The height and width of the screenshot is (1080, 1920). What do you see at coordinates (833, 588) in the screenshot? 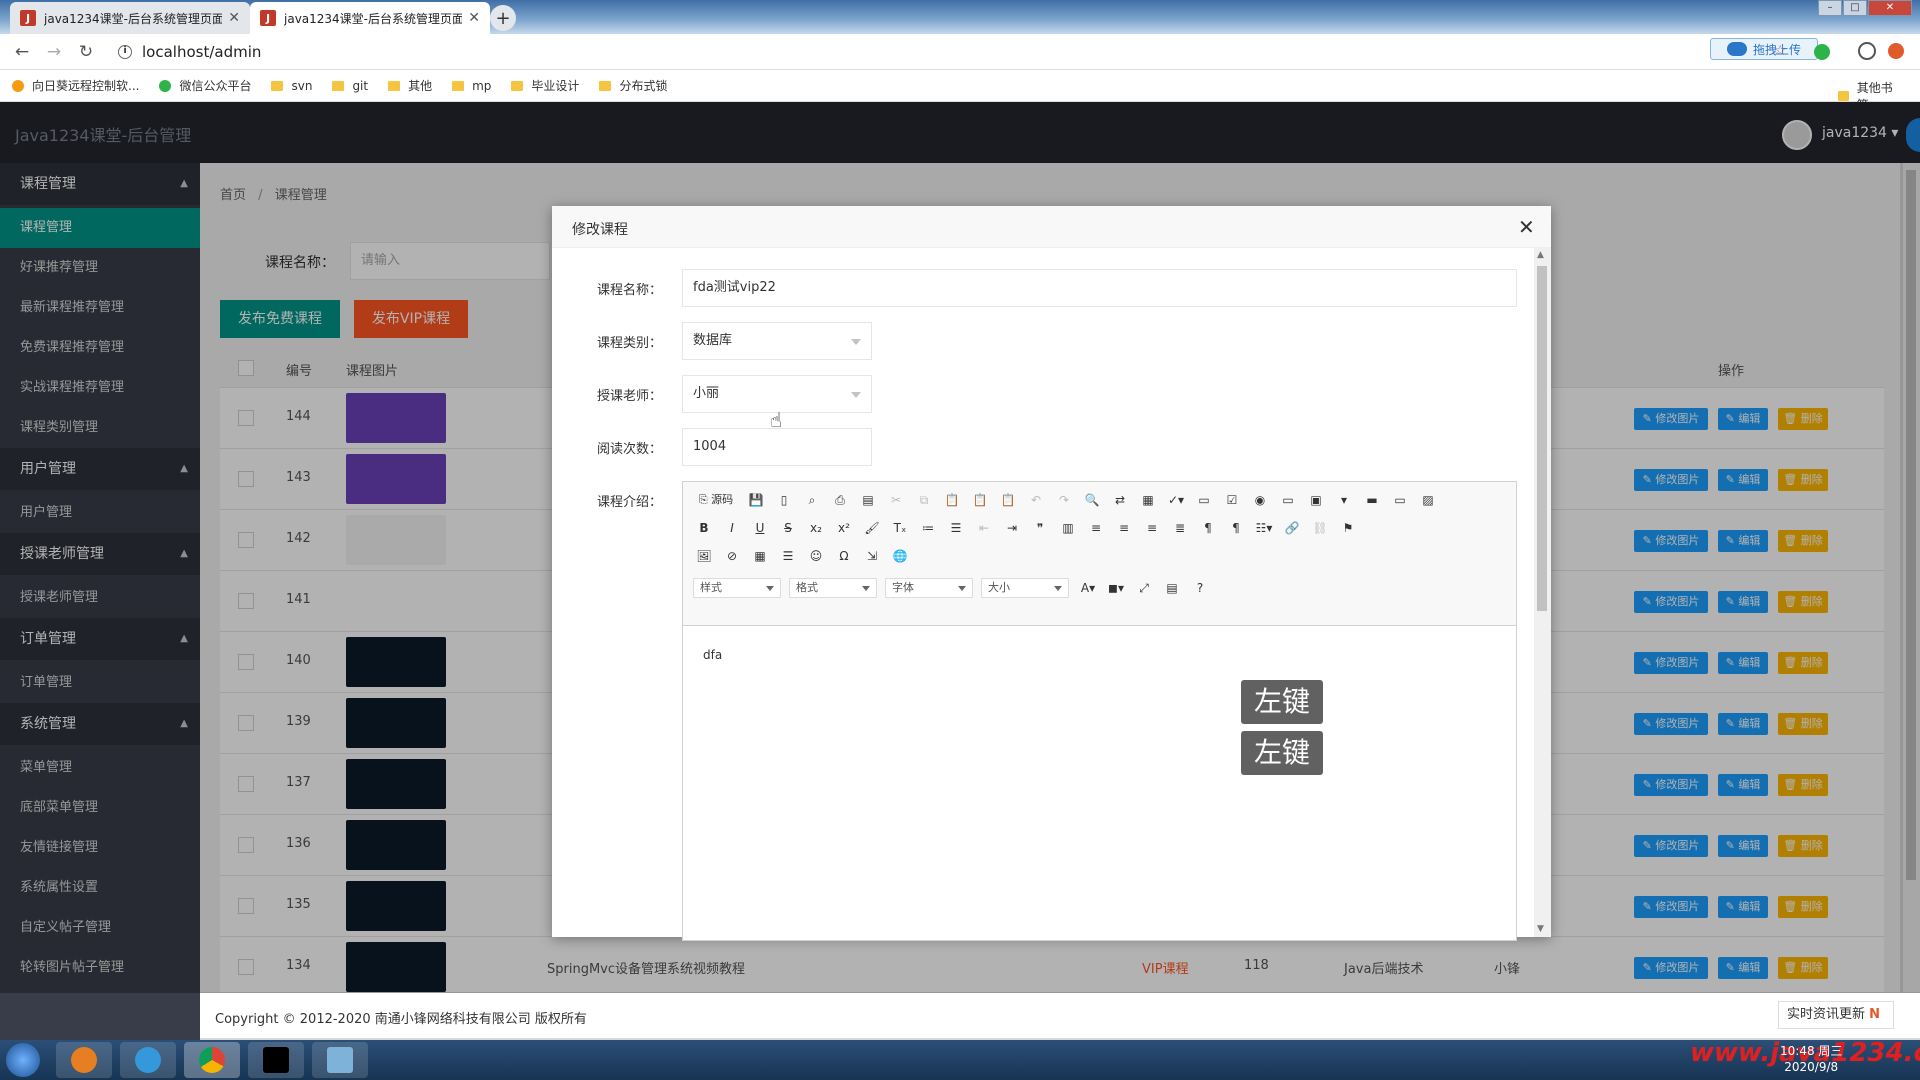
I see `format-combo: 格式` at bounding box center [833, 588].